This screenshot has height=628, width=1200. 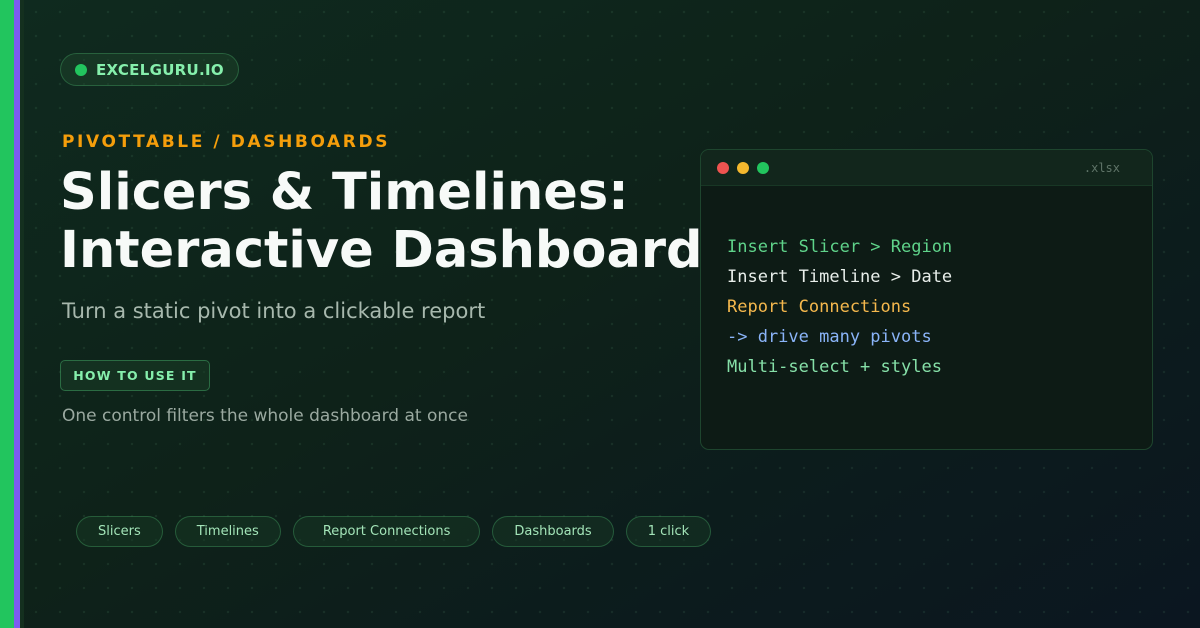 What do you see at coordinates (227, 531) in the screenshot?
I see `tag-timelines: Timelines` at bounding box center [227, 531].